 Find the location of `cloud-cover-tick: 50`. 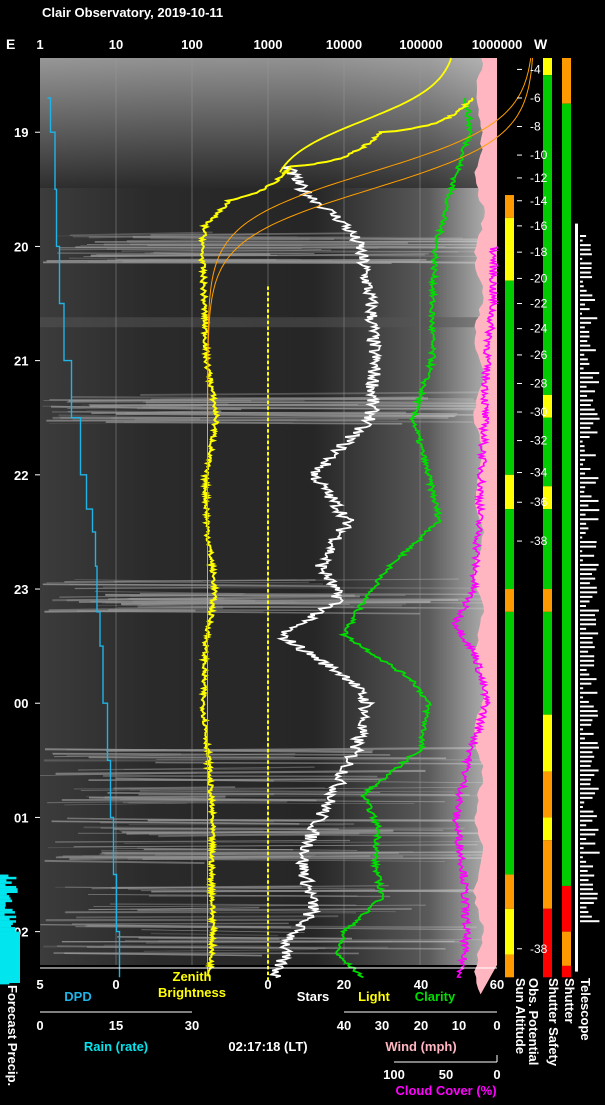

cloud-cover-tick: 50 is located at coordinates (446, 1074).